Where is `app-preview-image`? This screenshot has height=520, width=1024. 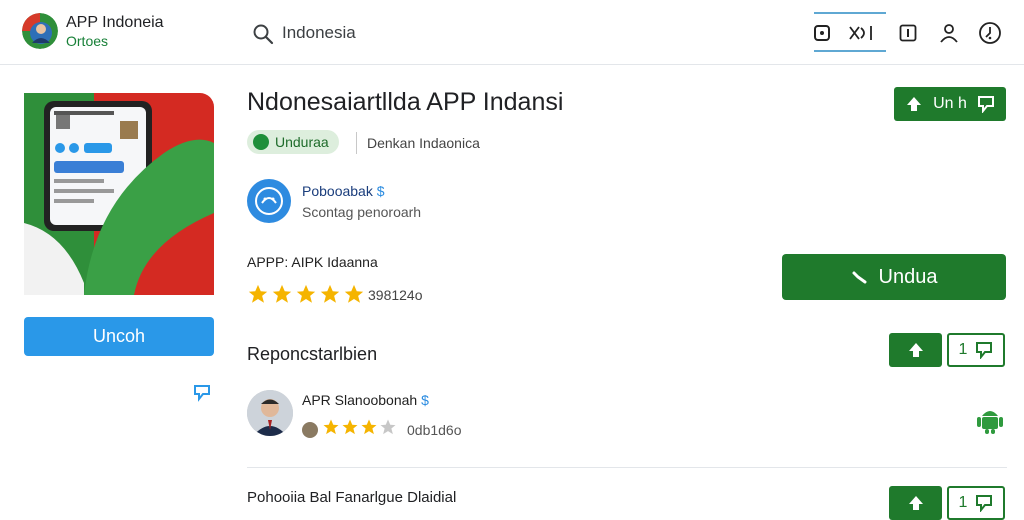 app-preview-image is located at coordinates (119, 194).